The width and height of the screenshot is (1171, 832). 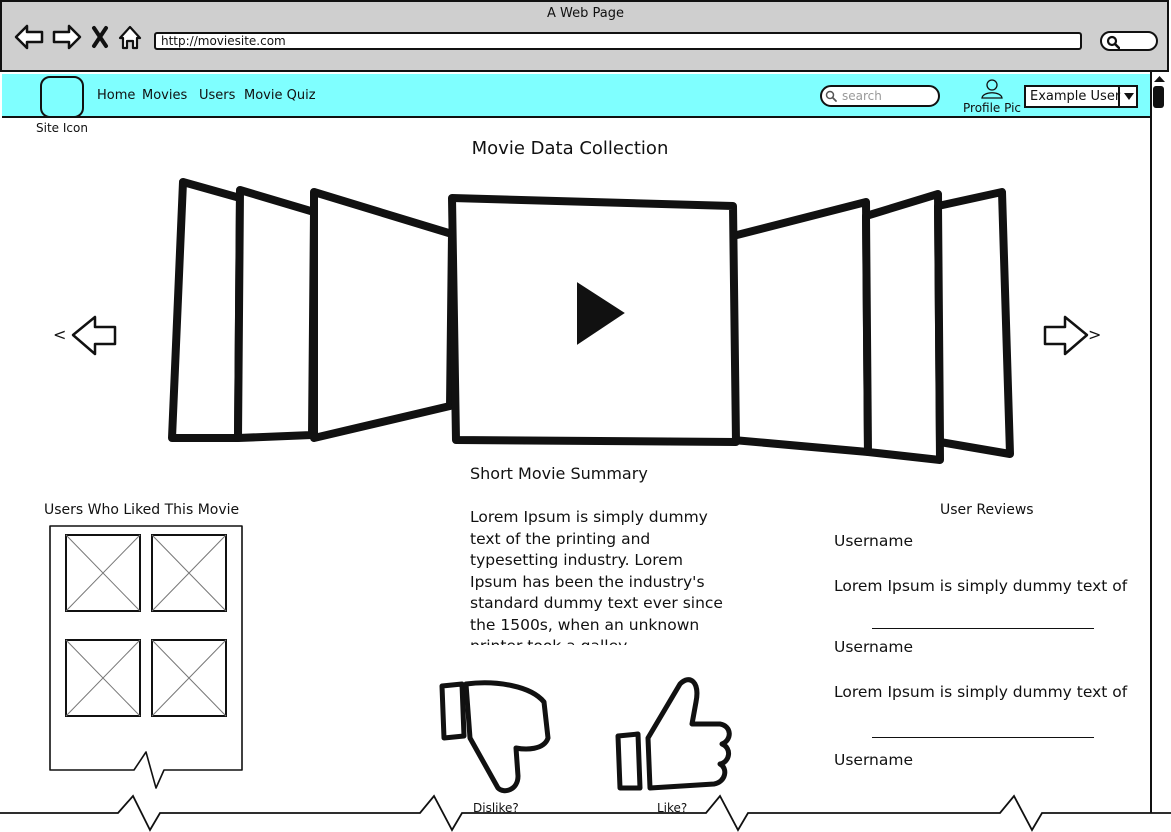 I want to click on browser-search-field, so click(x=1129, y=41).